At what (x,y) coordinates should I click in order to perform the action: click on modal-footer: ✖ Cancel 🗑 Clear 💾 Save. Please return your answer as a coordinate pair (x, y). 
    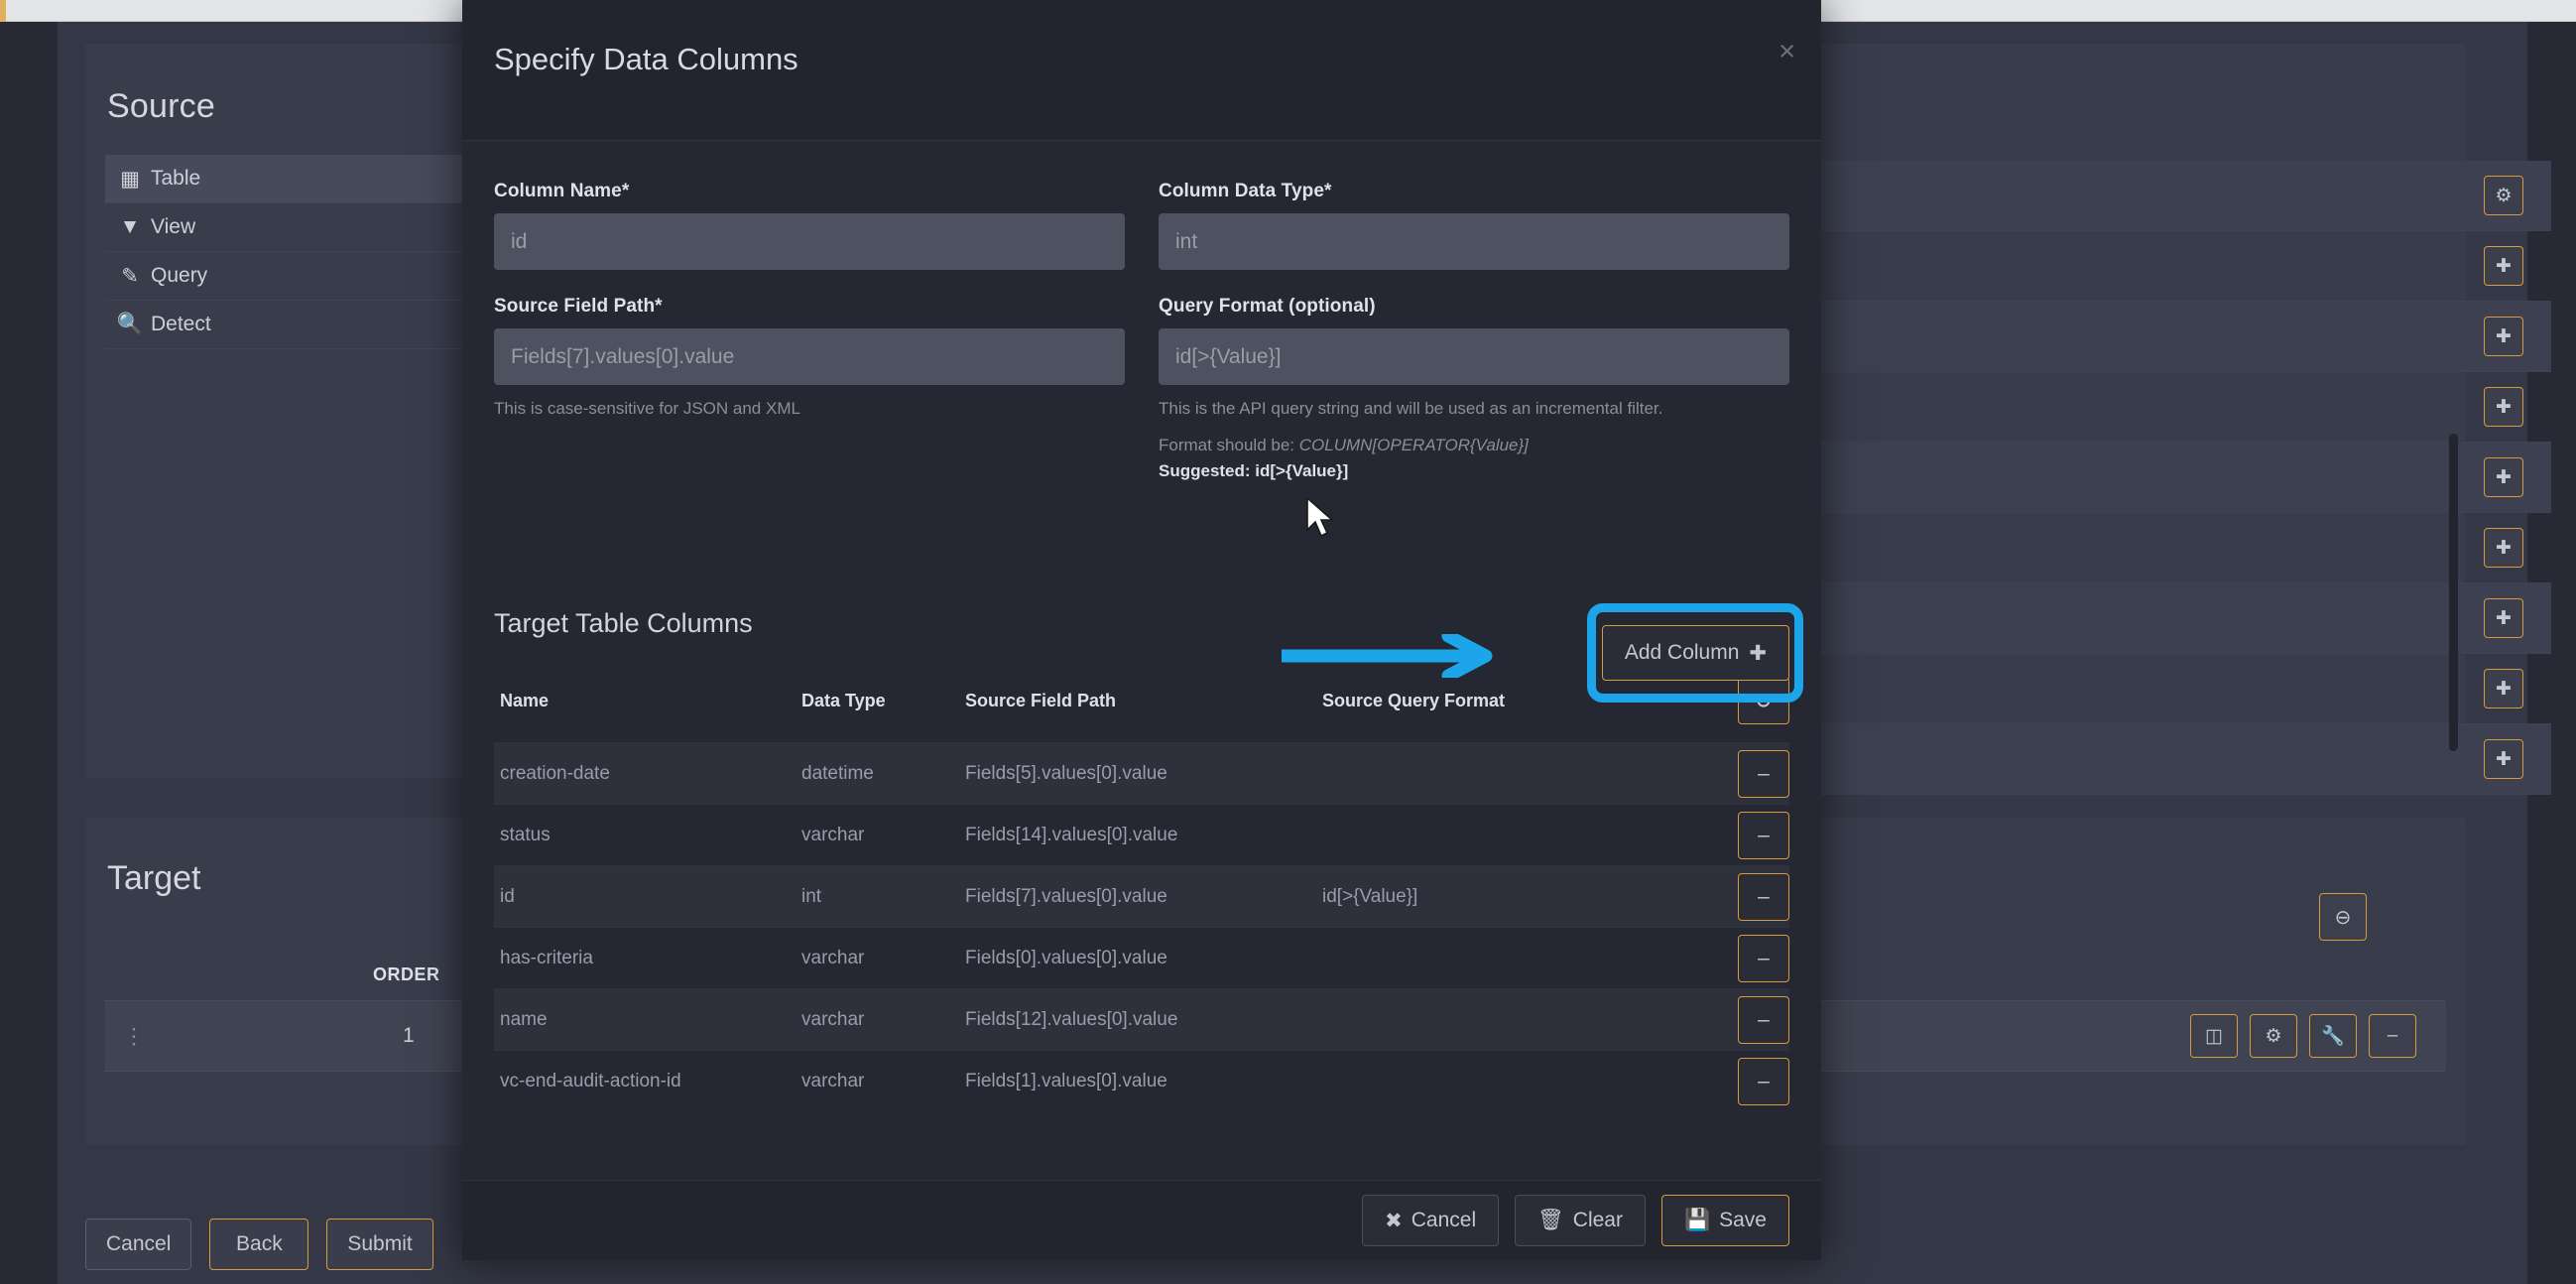
    Looking at the image, I should click on (1141, 1220).